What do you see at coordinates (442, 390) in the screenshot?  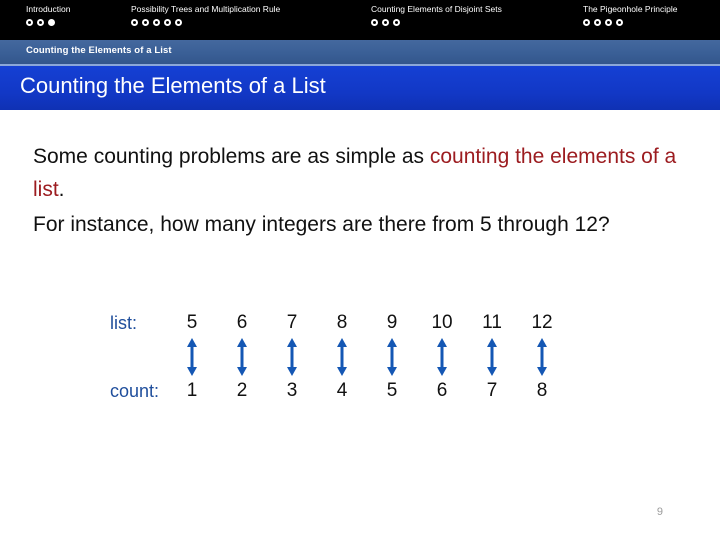 I see `count-value-5: 6` at bounding box center [442, 390].